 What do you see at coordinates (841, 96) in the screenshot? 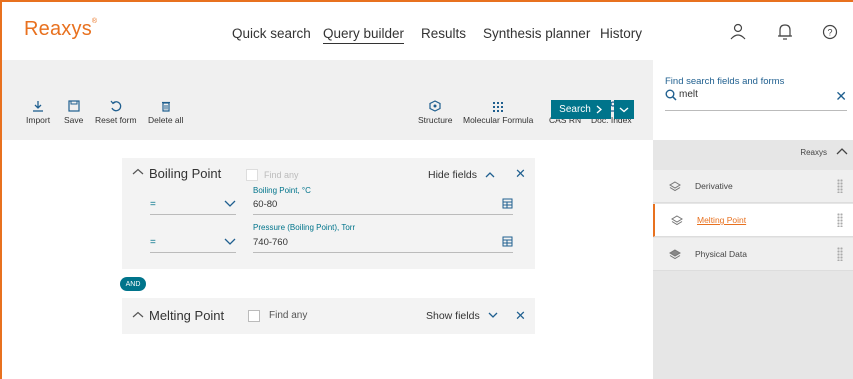
I see `clear-search-button: ✕` at bounding box center [841, 96].